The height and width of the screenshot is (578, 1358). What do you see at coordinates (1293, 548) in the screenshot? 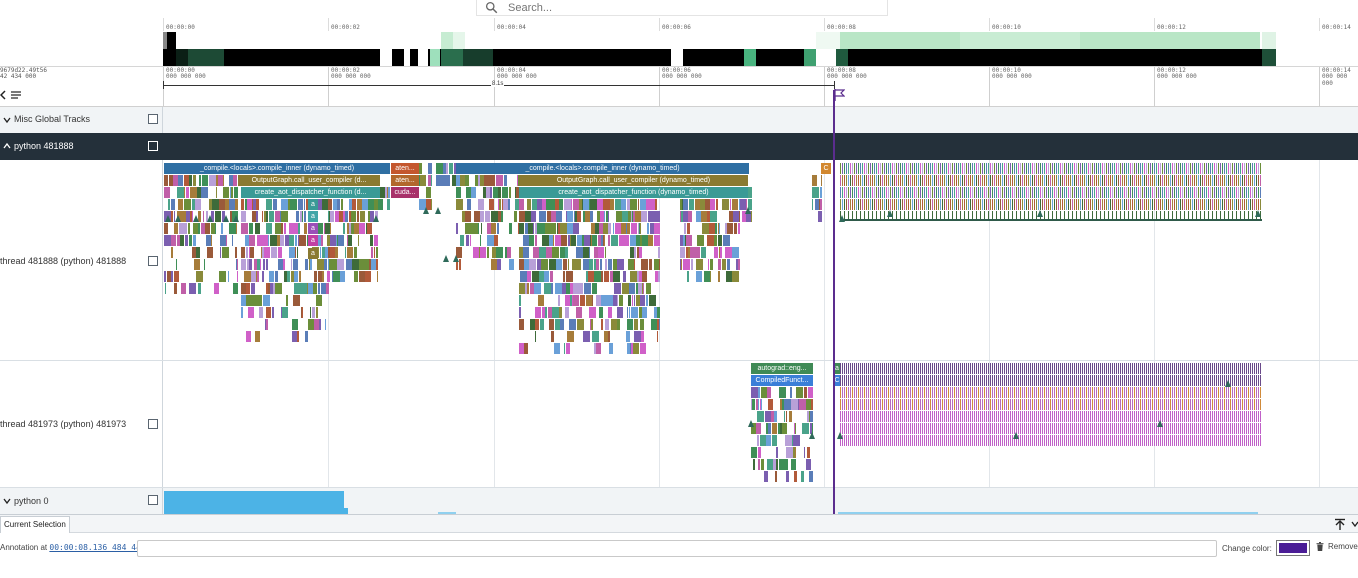
I see `color-picker` at bounding box center [1293, 548].